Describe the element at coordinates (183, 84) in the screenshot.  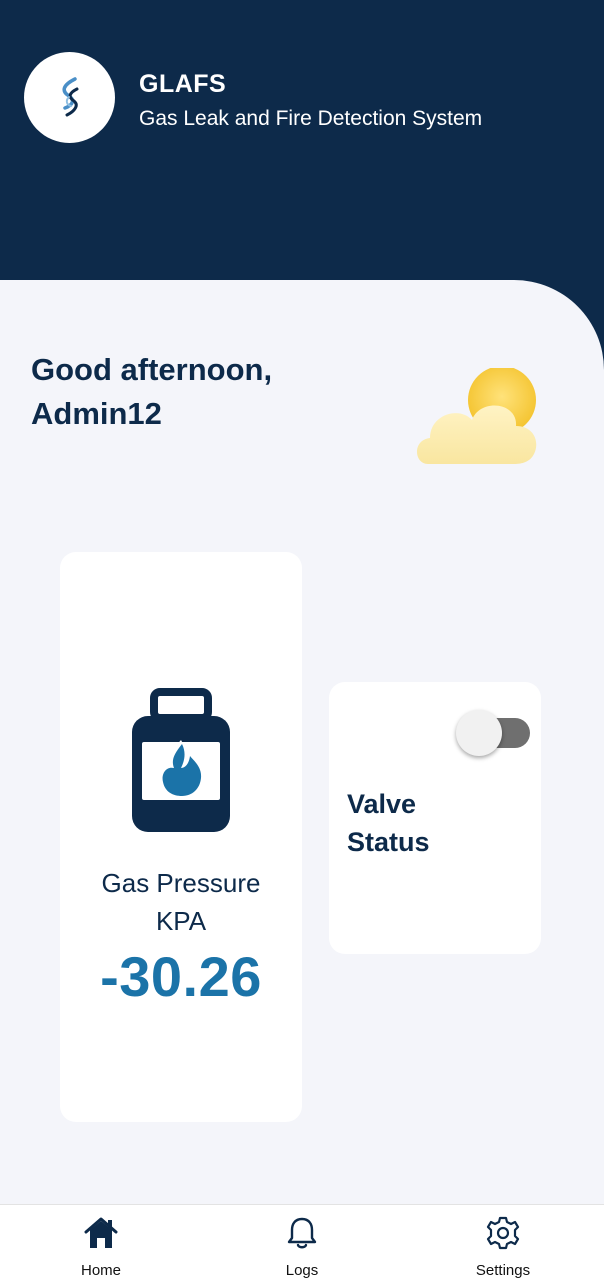
I see `app-title: GLAFS` at that location.